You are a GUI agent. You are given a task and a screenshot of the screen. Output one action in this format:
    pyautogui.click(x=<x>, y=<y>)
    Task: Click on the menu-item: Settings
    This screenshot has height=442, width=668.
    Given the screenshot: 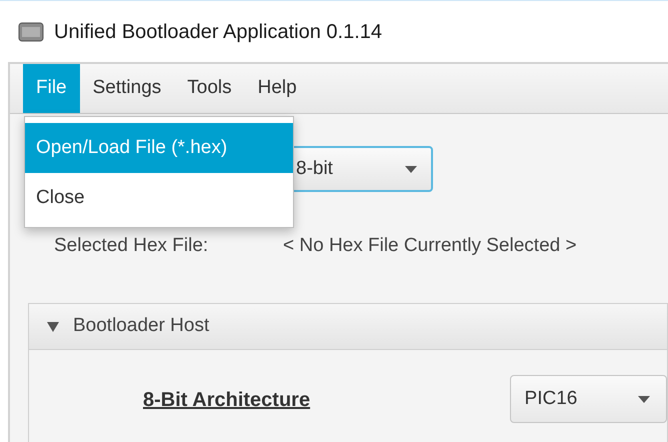 What is the action you would take?
    pyautogui.click(x=127, y=88)
    